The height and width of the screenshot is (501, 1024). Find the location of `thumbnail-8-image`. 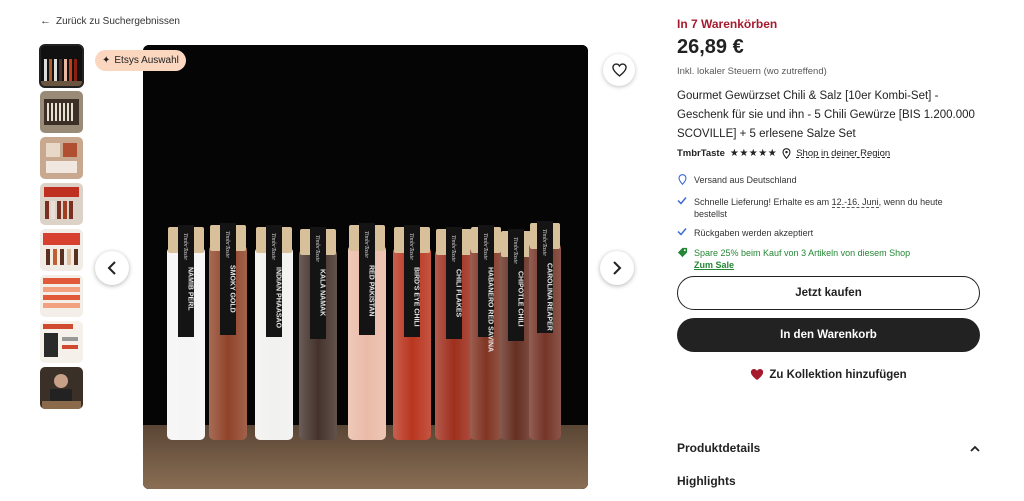

thumbnail-8-image is located at coordinates (61, 388).